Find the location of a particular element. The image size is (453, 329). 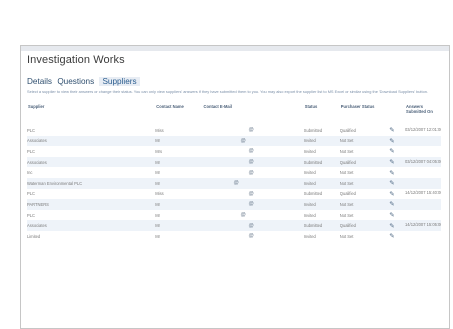

tab-bar: Details Questions Suppliers is located at coordinates (85, 81).